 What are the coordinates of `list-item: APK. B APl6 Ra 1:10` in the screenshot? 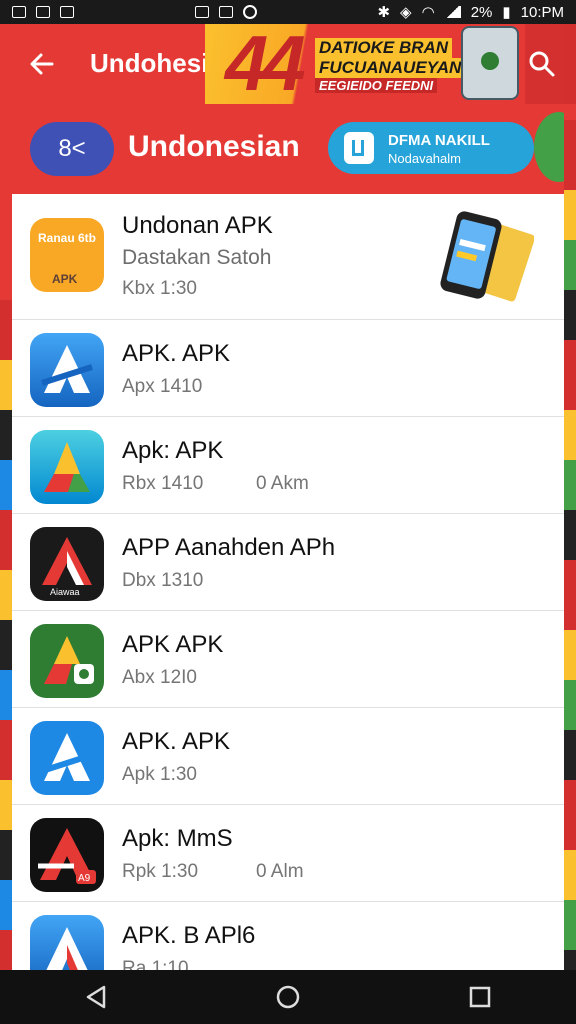 It's located at (288, 936).